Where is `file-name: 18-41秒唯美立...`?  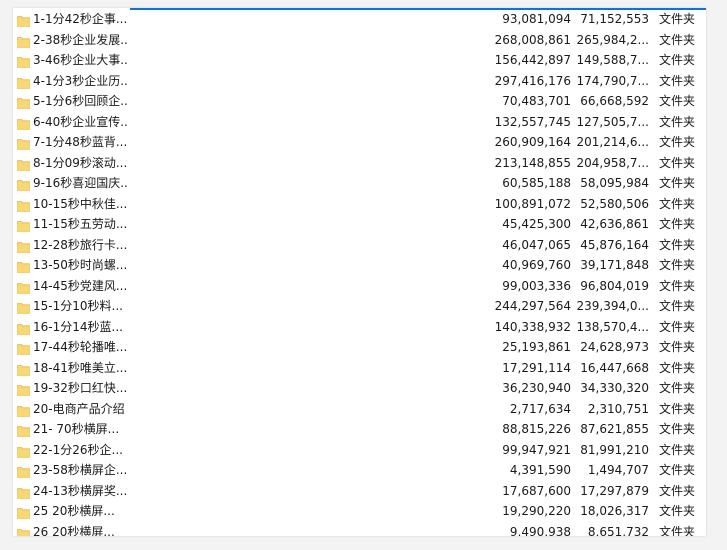
file-name: 18-41秒唯美立... is located at coordinates (80, 367).